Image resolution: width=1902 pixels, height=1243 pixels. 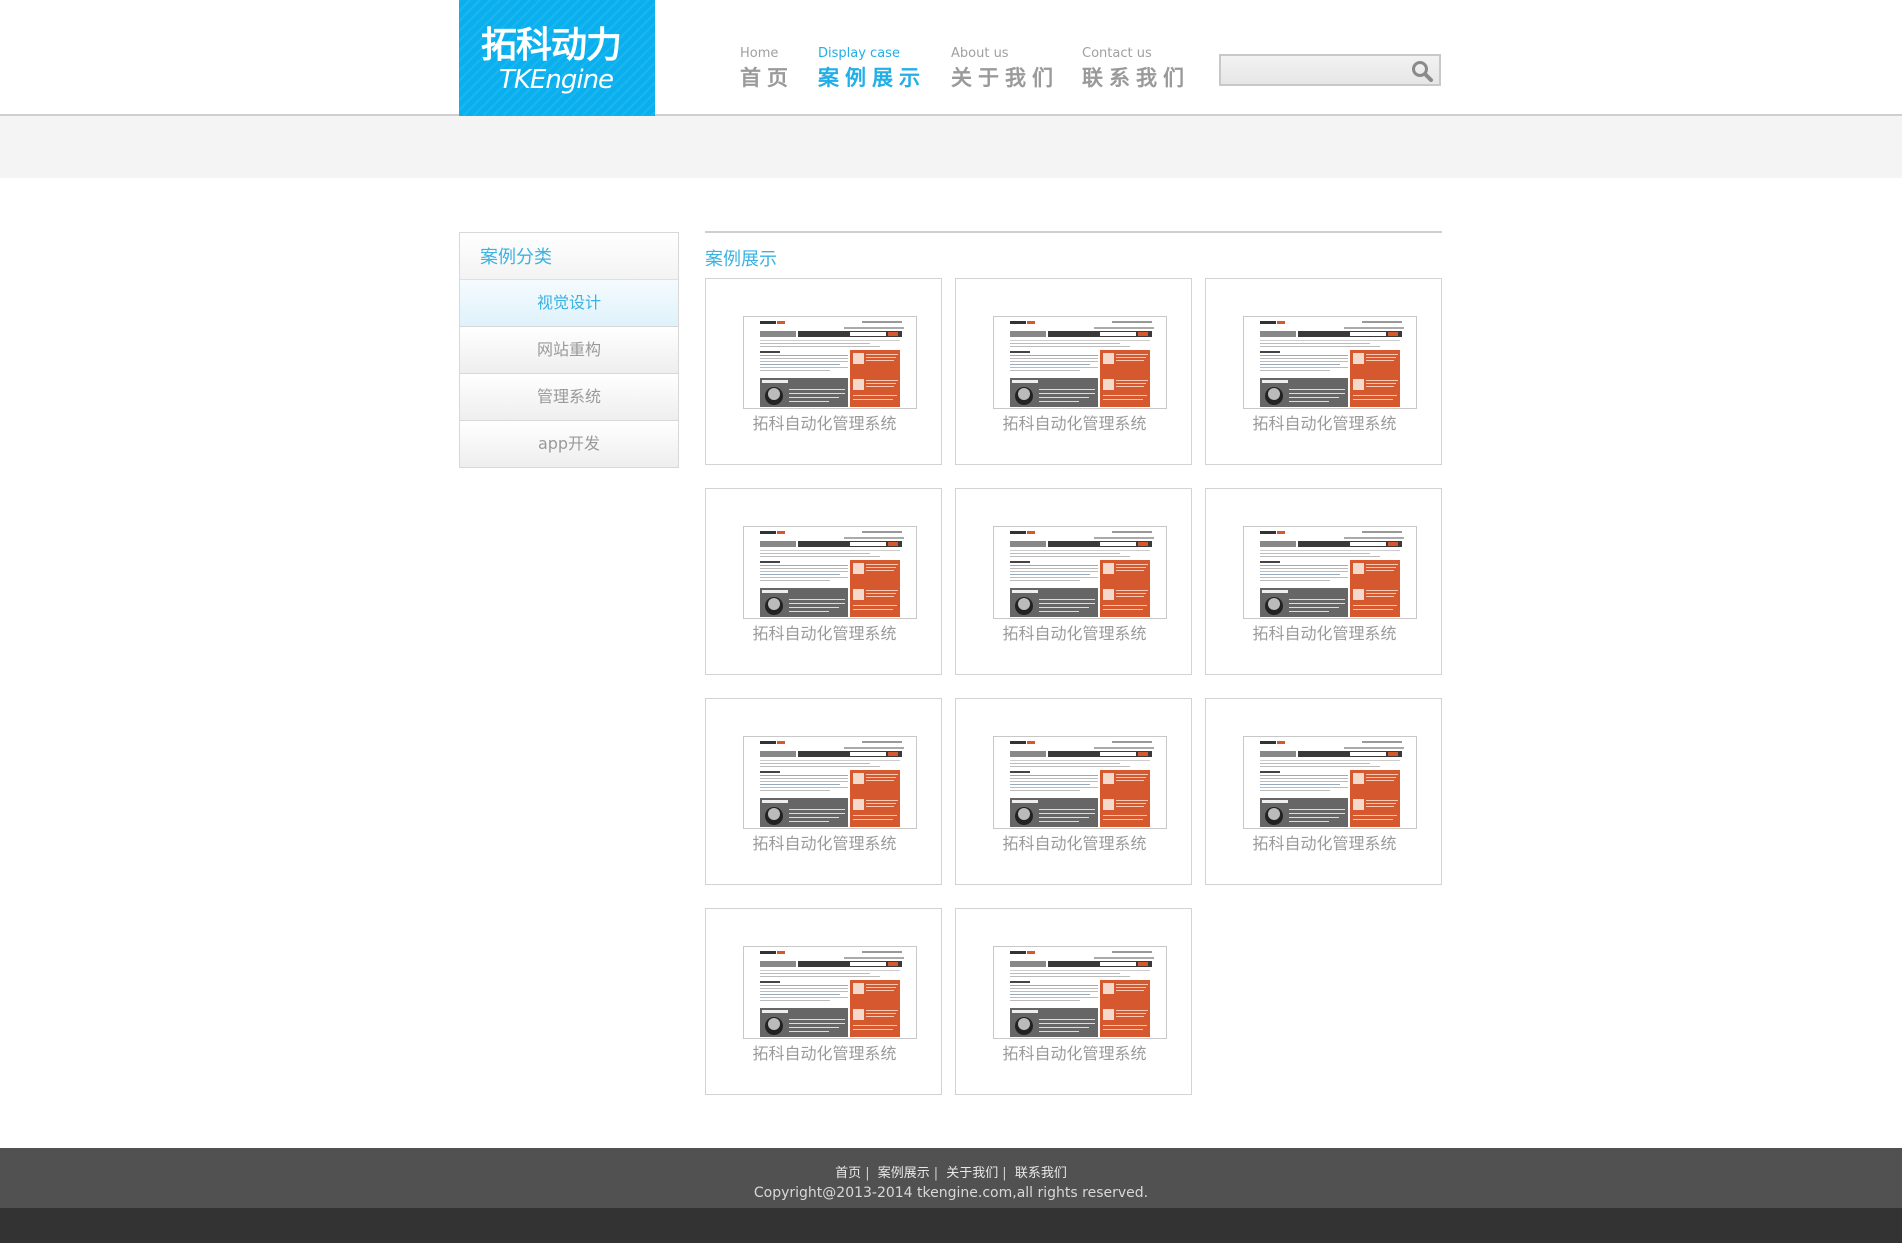 I want to click on sidebar-item-visual-design: 视觉设计, so click(x=569, y=303).